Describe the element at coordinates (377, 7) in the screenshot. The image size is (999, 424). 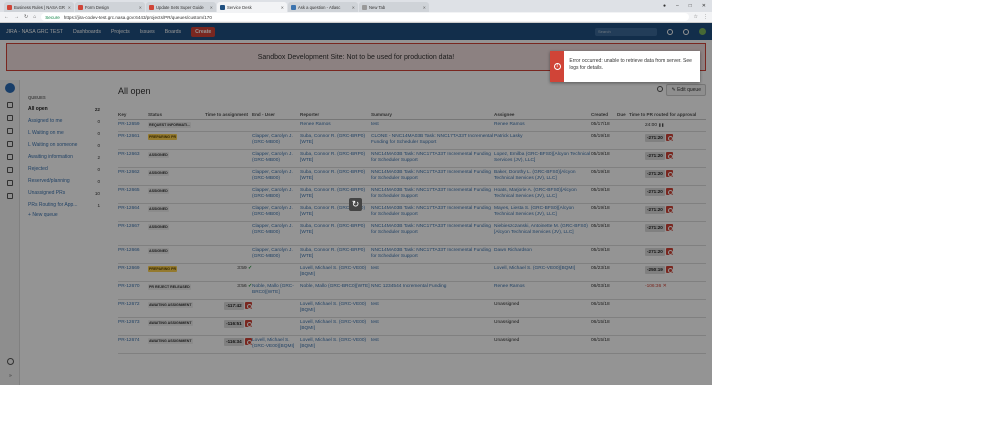
I see `tab-label: New Tab` at that location.